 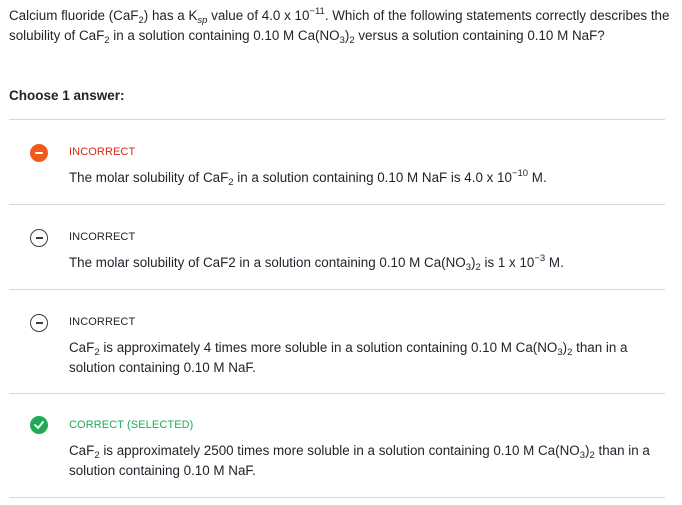 I want to click on text-part: is 1 x 10, so click(x=507, y=262).